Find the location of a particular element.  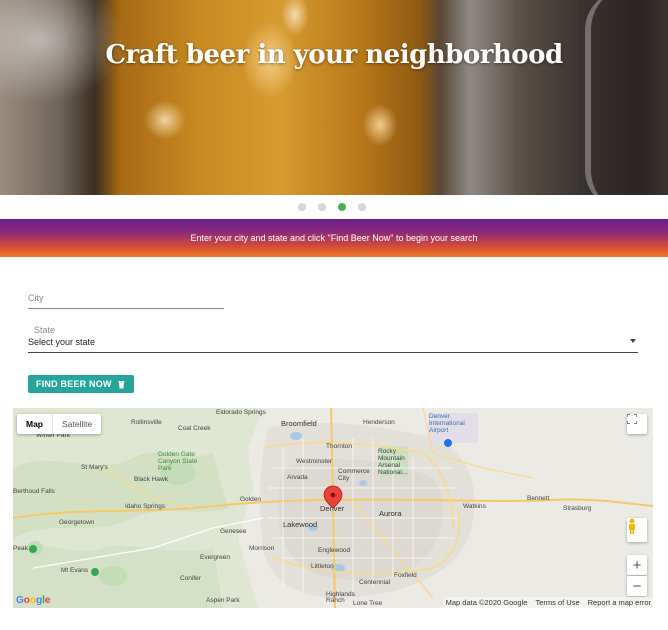

minus-icon: − is located at coordinates (637, 586).